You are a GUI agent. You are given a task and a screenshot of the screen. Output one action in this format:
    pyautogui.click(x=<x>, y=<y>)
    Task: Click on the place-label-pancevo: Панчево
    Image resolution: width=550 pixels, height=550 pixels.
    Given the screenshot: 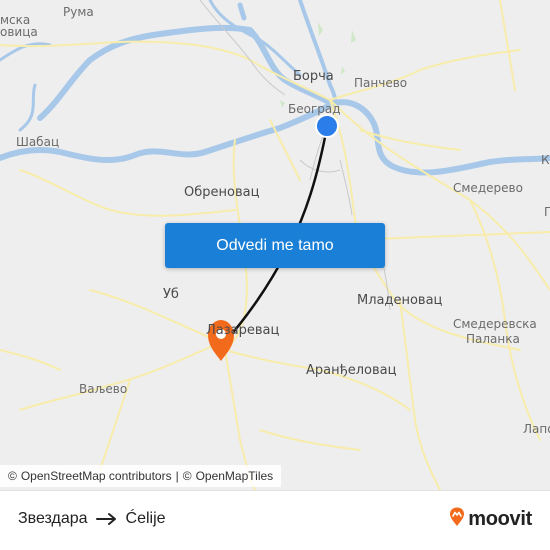 What is the action you would take?
    pyautogui.click(x=381, y=83)
    